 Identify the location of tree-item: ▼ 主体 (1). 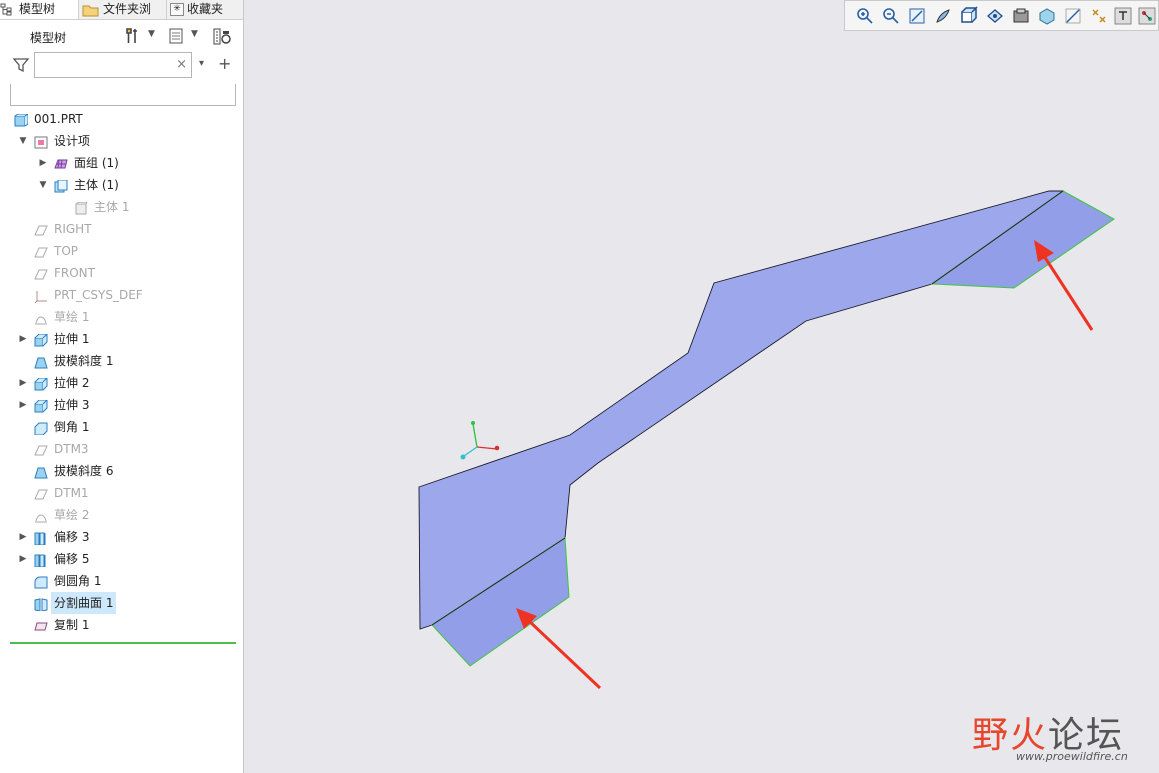
(121, 185).